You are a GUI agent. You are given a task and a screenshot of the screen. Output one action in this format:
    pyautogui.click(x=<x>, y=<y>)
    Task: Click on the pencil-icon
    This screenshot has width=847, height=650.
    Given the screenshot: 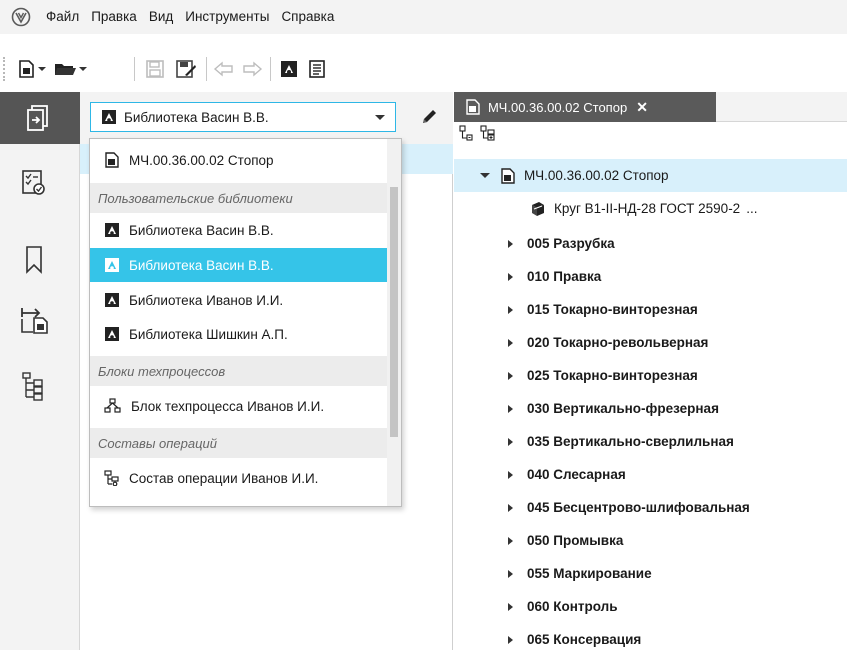 What is the action you would take?
    pyautogui.click(x=429, y=117)
    